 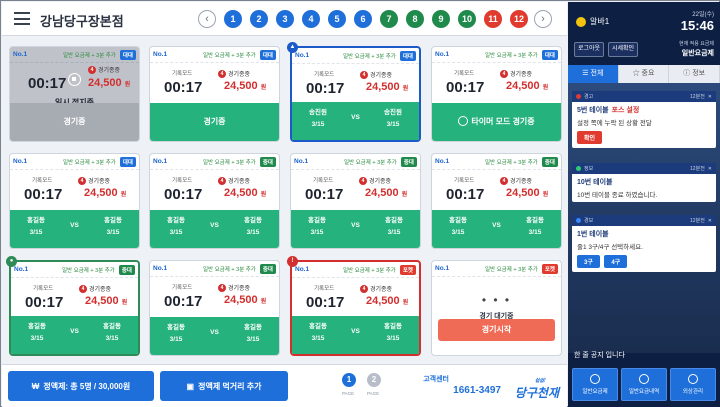 What do you see at coordinates (519, 19) in the screenshot?
I see `table-tab-12: 12` at bounding box center [519, 19].